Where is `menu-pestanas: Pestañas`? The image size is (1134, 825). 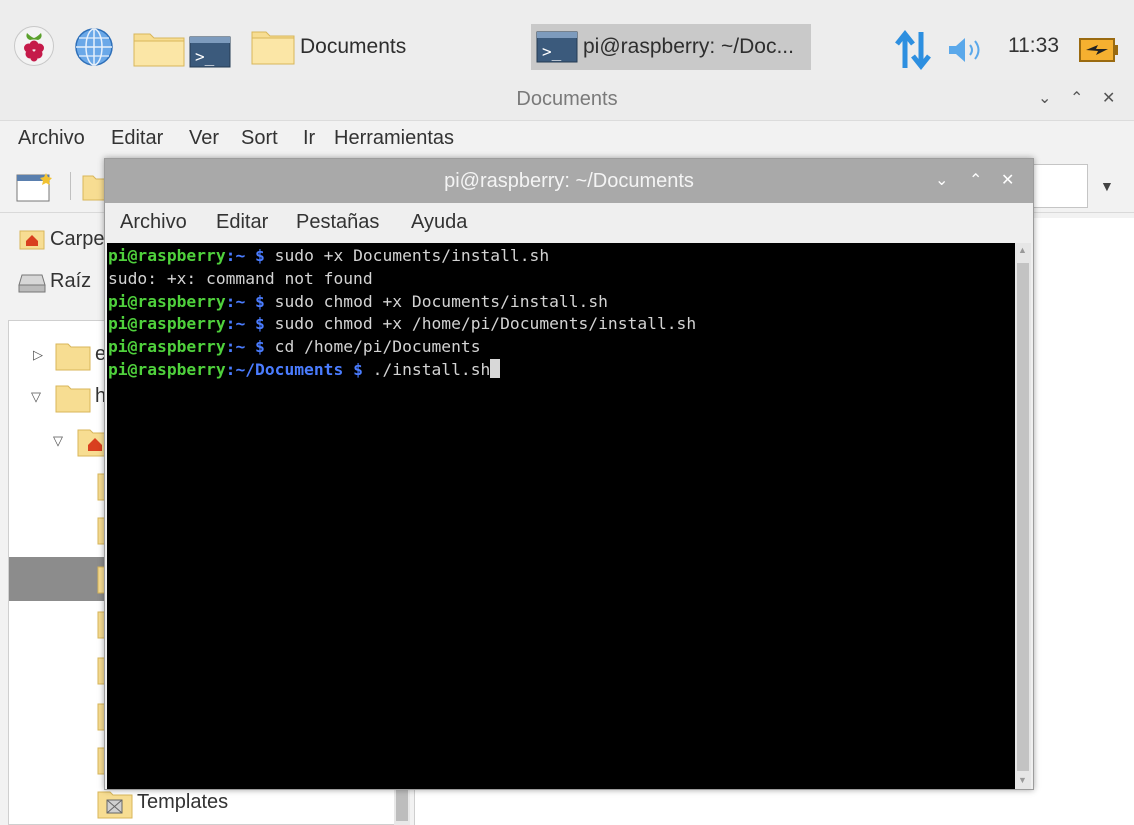
menu-pestanas: Pestañas is located at coordinates (337, 222).